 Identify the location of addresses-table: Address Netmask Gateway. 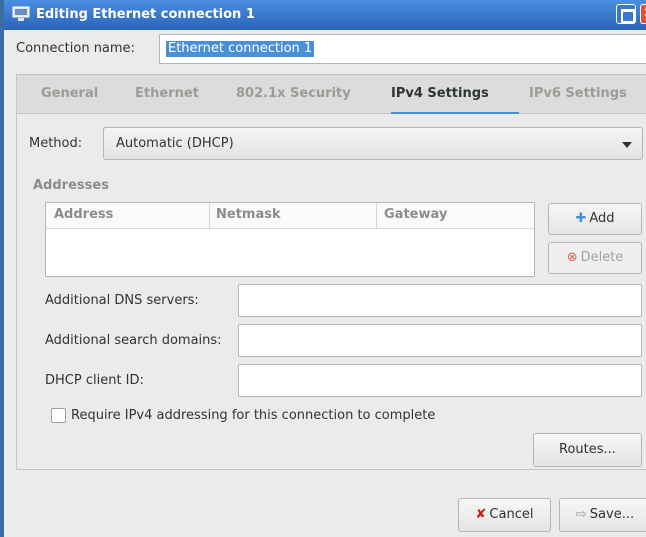
(290, 239).